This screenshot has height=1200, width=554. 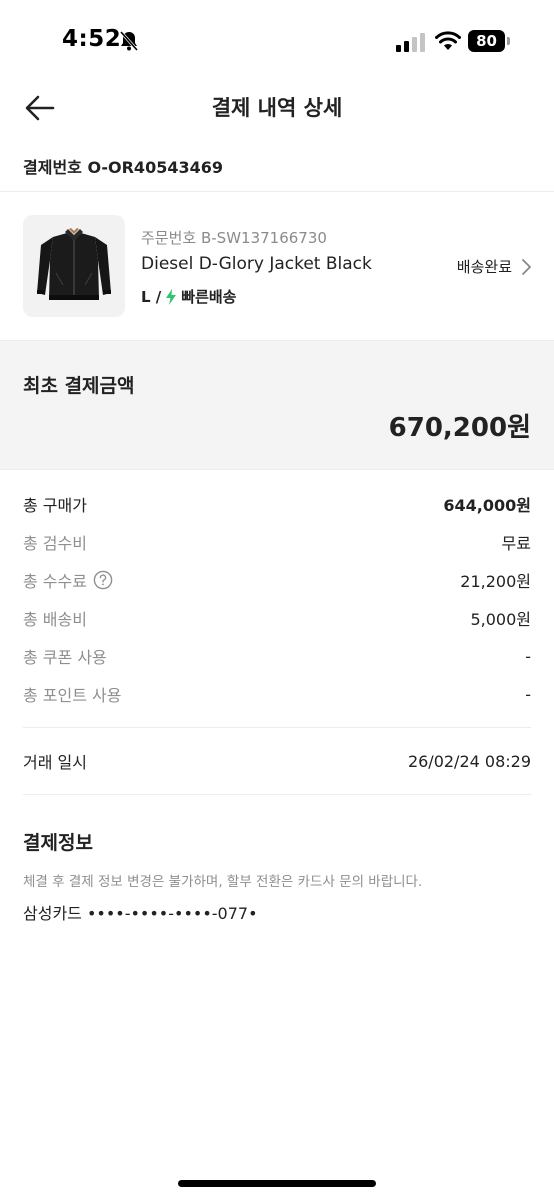 I want to click on payment-number: 결제번호 O-OR40543469, so click(x=123, y=166).